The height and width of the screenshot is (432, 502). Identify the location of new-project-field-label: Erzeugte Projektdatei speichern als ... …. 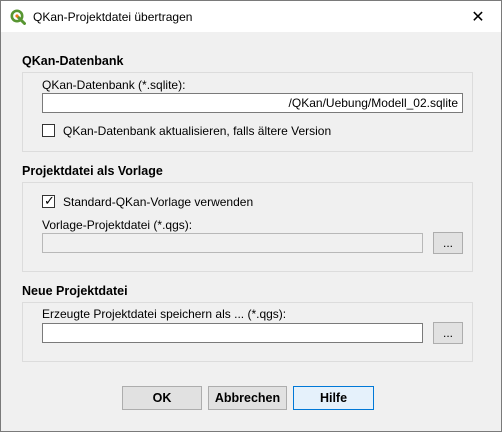
(164, 314).